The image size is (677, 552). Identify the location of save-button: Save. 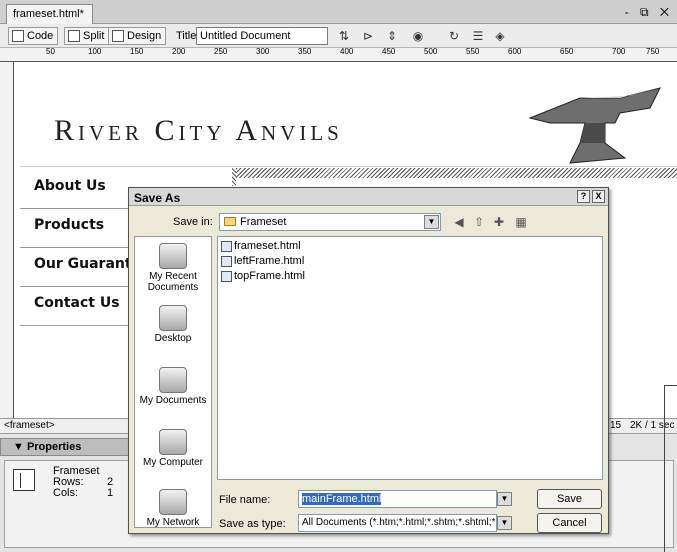
(569, 499).